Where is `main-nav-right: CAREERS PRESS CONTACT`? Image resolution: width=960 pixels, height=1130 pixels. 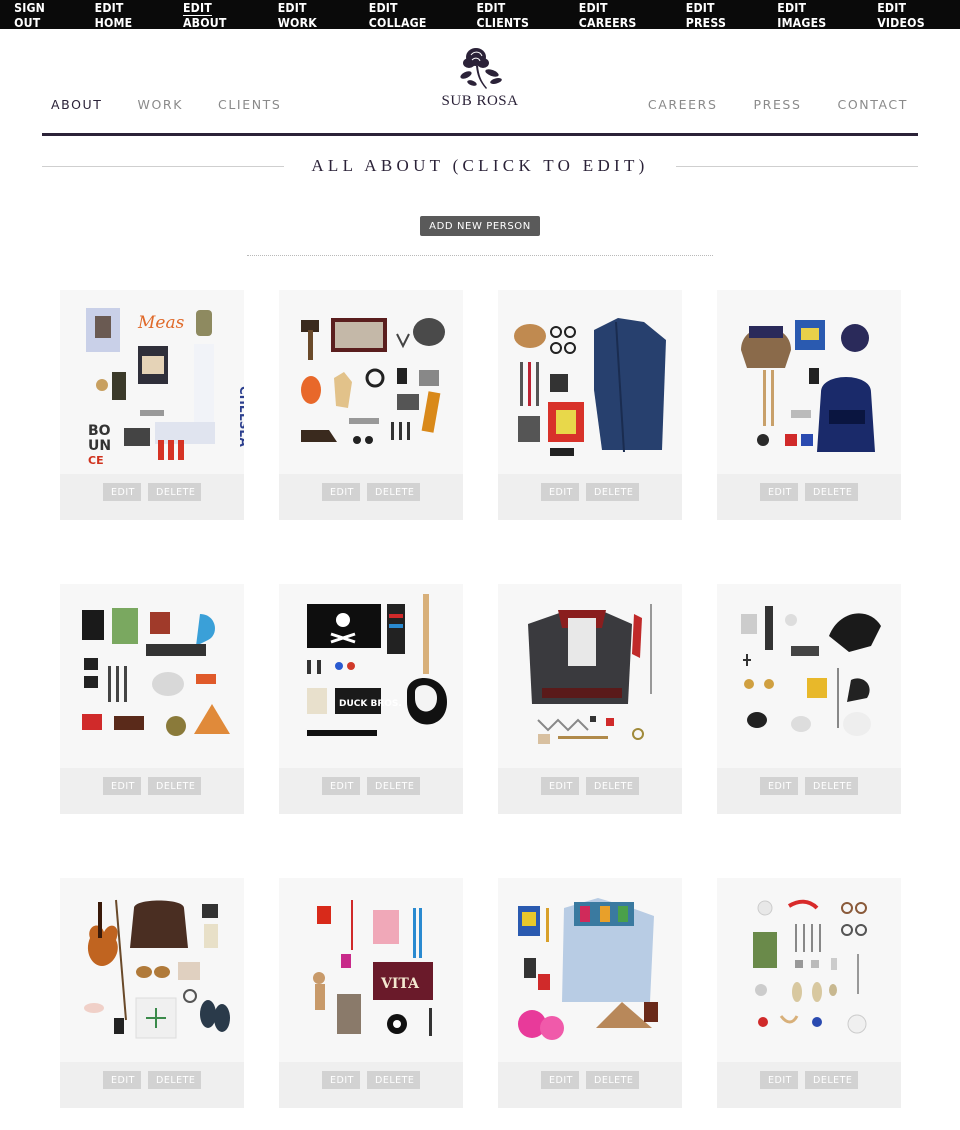
main-nav-right: CAREERS PRESS CONTACT is located at coordinates (760, 104).